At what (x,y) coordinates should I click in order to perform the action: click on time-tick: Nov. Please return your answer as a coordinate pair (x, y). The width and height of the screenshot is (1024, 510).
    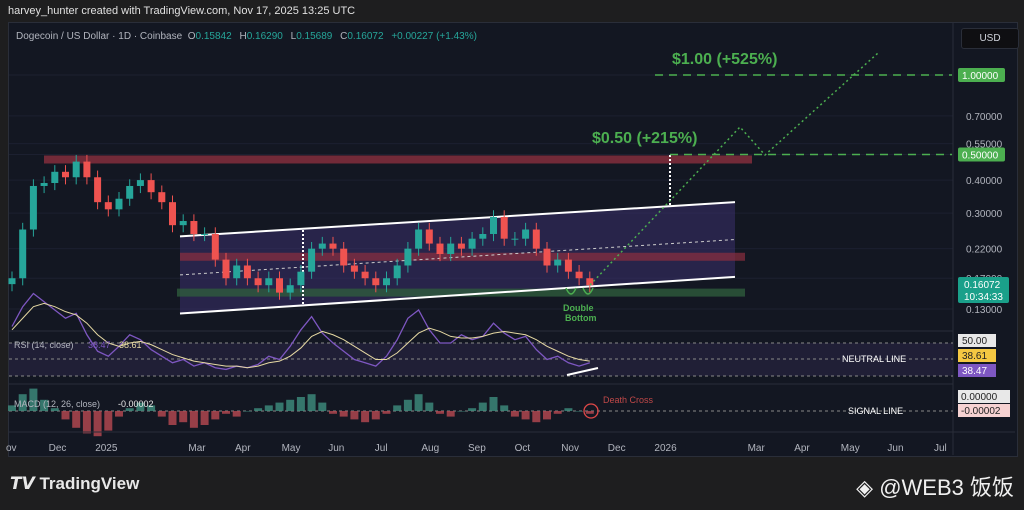
    Looking at the image, I should click on (570, 448).